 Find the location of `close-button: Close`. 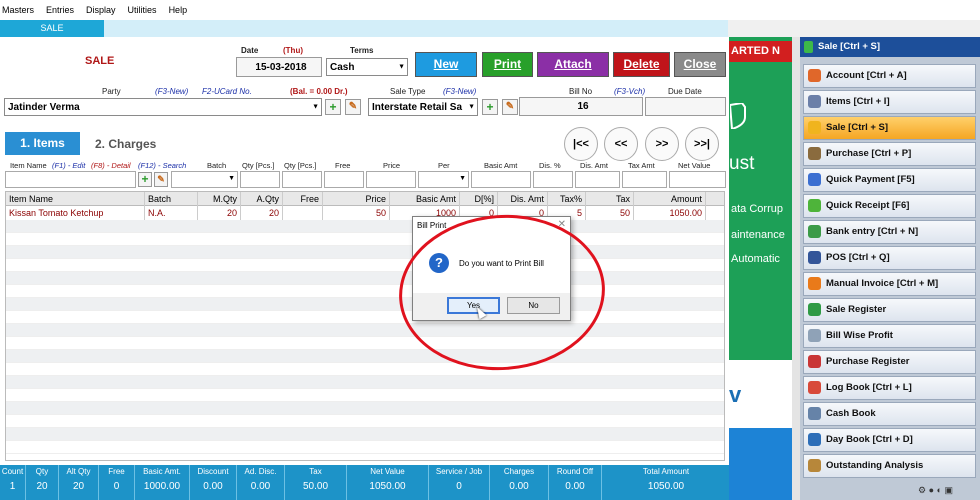

close-button: Close is located at coordinates (700, 64).